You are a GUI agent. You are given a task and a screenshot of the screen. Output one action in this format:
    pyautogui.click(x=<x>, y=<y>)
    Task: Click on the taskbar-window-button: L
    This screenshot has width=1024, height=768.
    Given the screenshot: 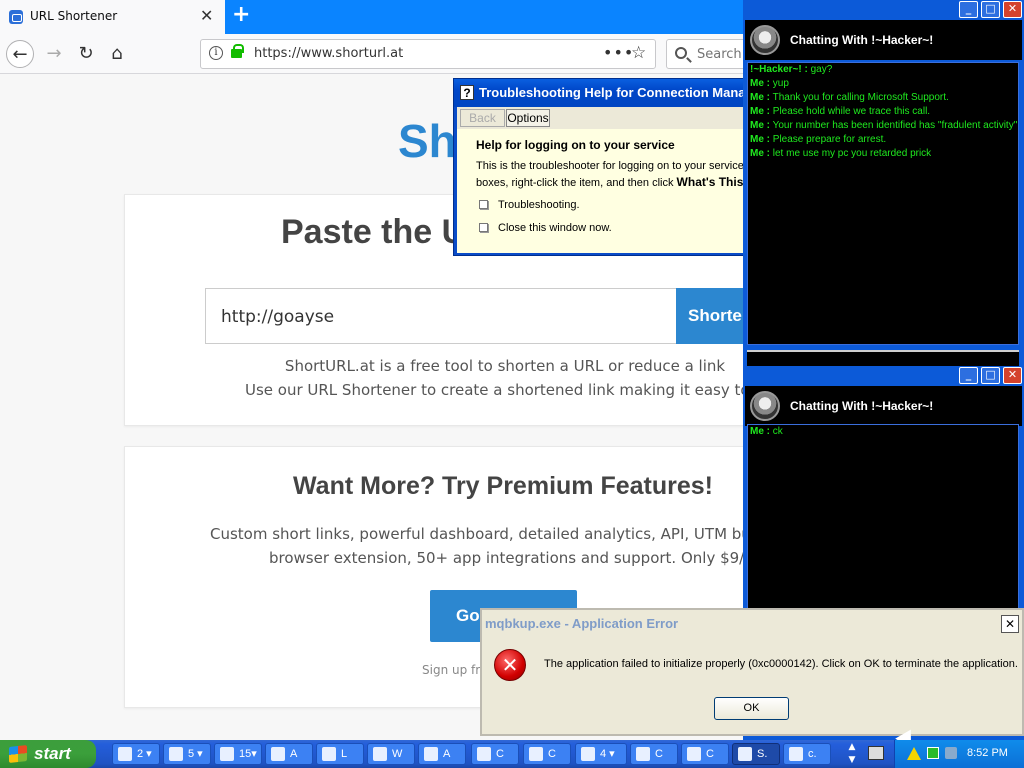 What is the action you would take?
    pyautogui.click(x=340, y=754)
    